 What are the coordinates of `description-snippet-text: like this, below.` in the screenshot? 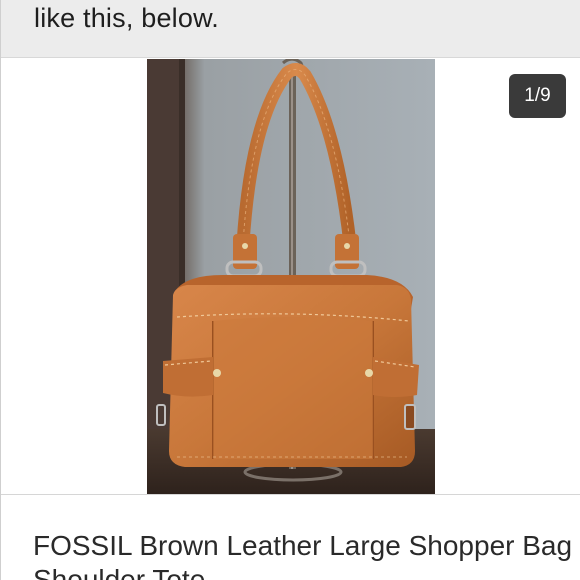 It's located at (126, 18).